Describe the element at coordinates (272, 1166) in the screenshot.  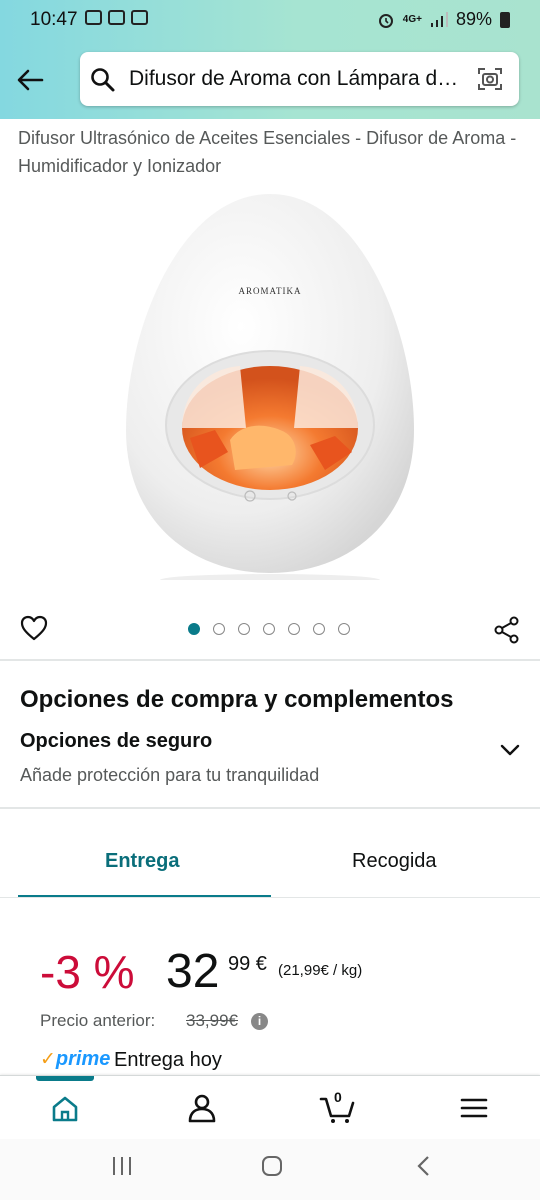
I see `home-system-icon` at that location.